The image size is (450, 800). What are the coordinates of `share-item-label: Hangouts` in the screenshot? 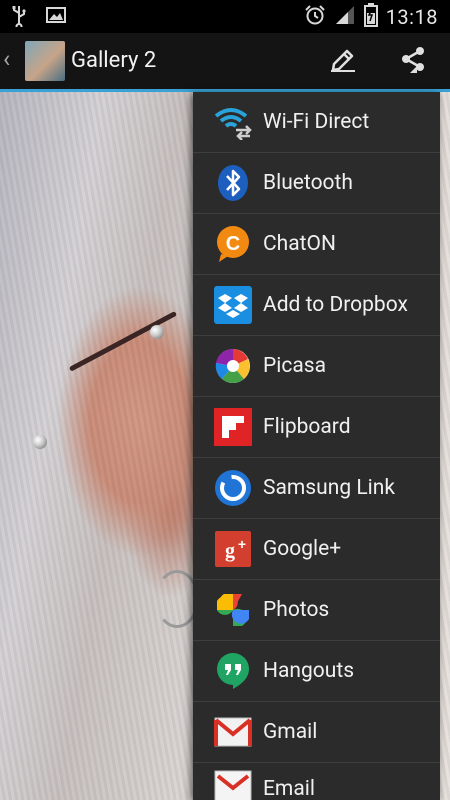 It's located at (309, 671).